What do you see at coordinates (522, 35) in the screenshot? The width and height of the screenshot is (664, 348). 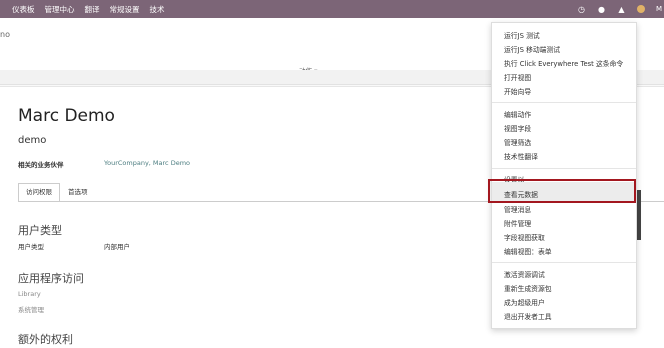 I see `debug-item: 运行JS 测试` at bounding box center [522, 35].